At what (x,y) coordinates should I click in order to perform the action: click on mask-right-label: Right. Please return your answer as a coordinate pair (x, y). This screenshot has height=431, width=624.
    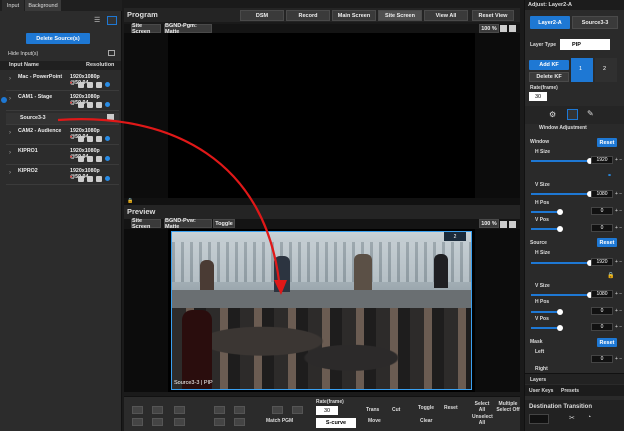
    Looking at the image, I should click on (541, 369).